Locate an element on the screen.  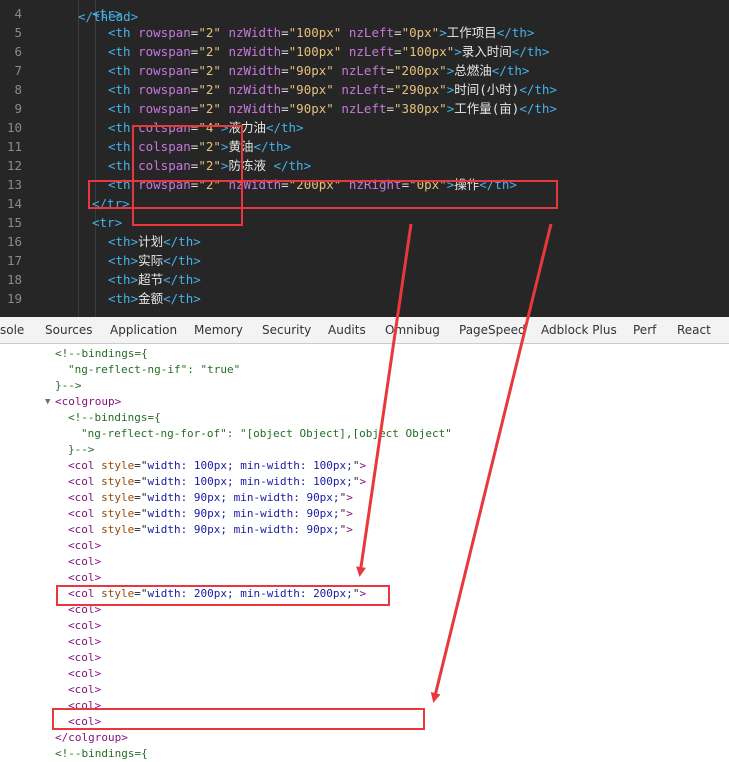
annotation-box-empty-col is located at coordinates (238, 719).